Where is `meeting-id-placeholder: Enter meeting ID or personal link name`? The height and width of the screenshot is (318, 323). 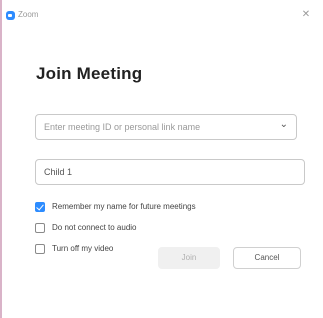
meeting-id-placeholder: Enter meeting ID or personal link name is located at coordinates (122, 127).